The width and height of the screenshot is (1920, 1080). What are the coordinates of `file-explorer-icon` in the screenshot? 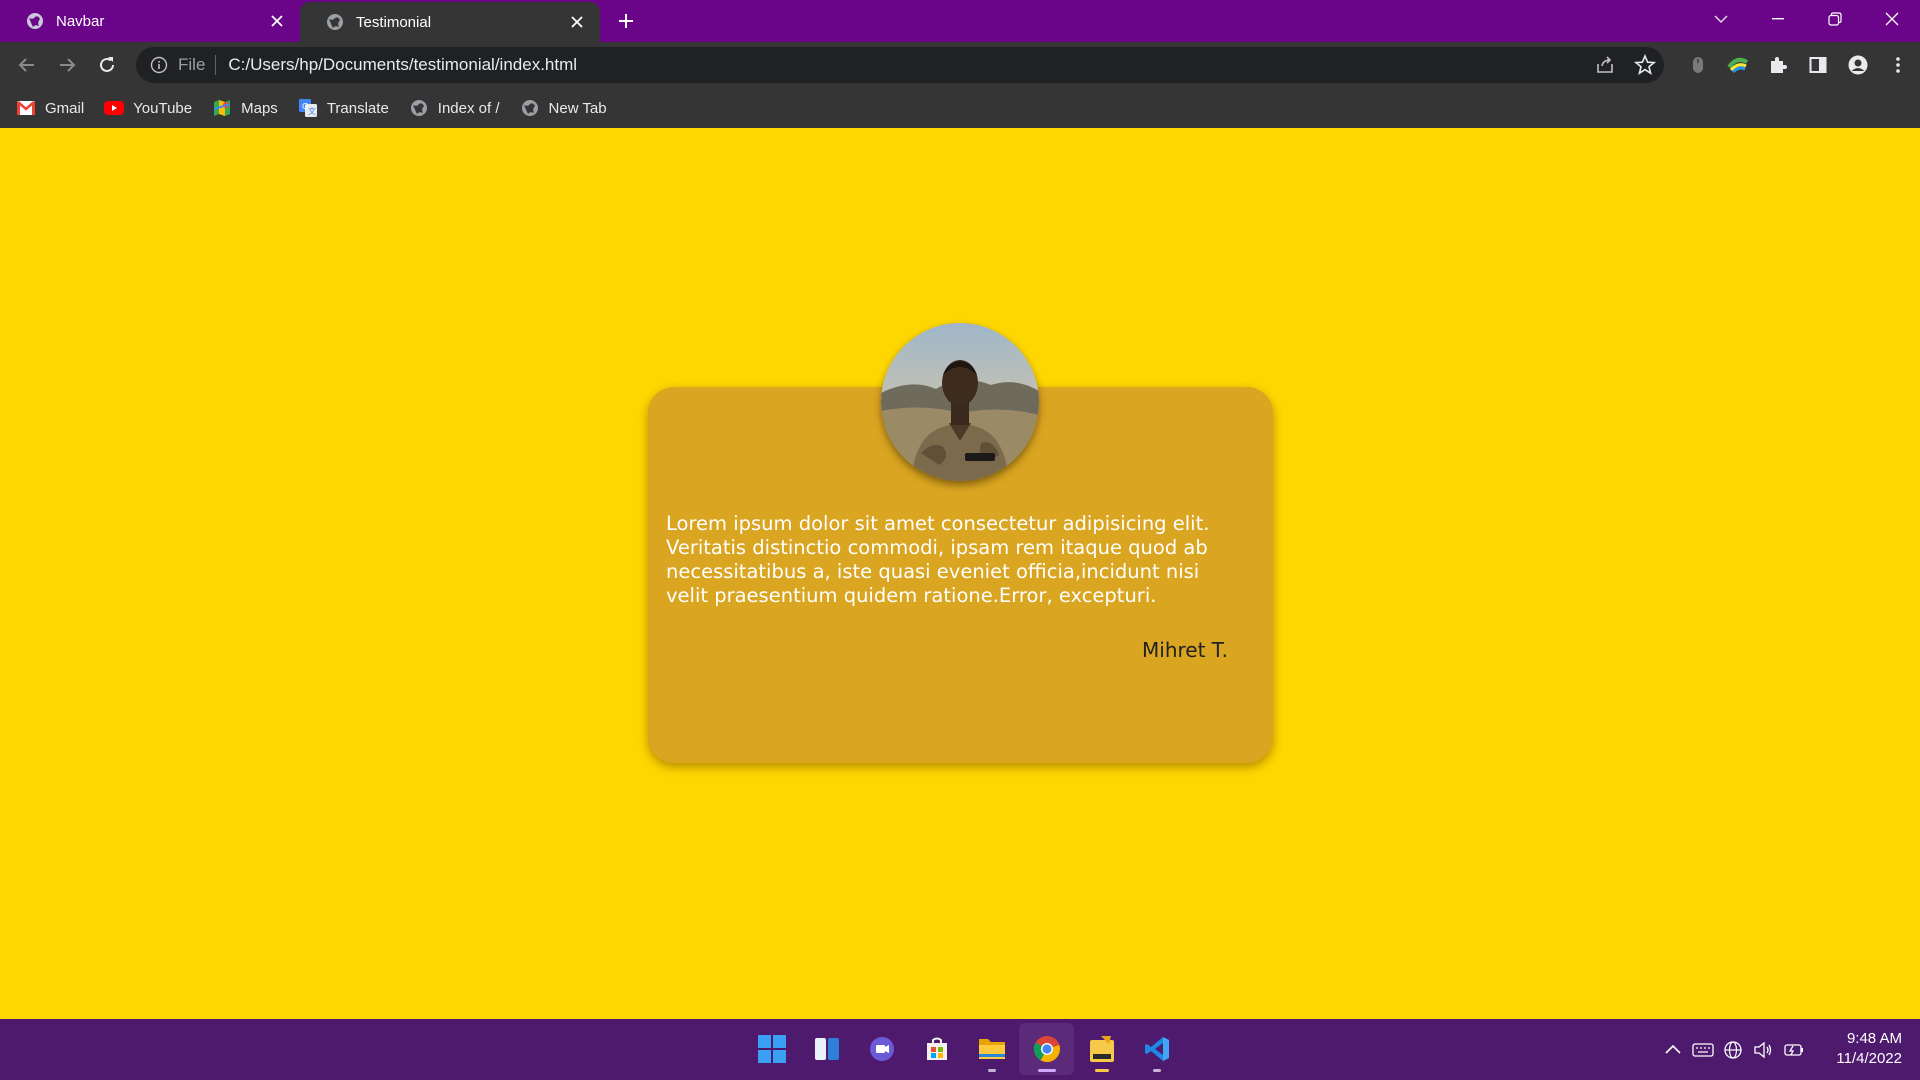 It's located at (991, 1049).